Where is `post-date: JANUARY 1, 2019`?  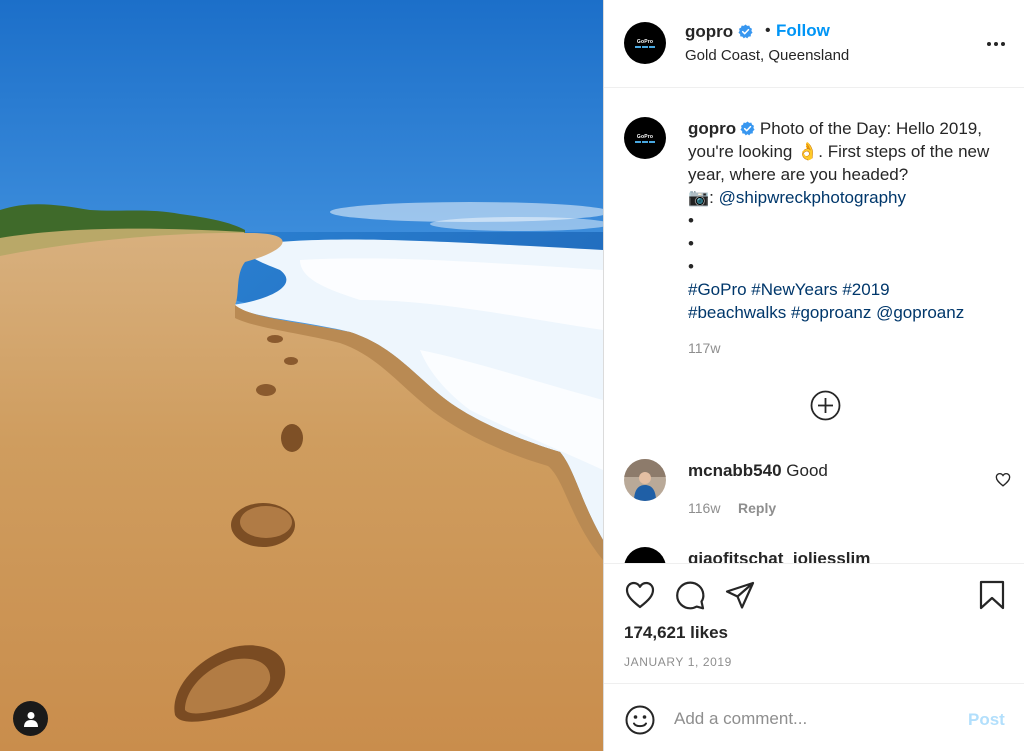
post-date: JANUARY 1, 2019 is located at coordinates (678, 662).